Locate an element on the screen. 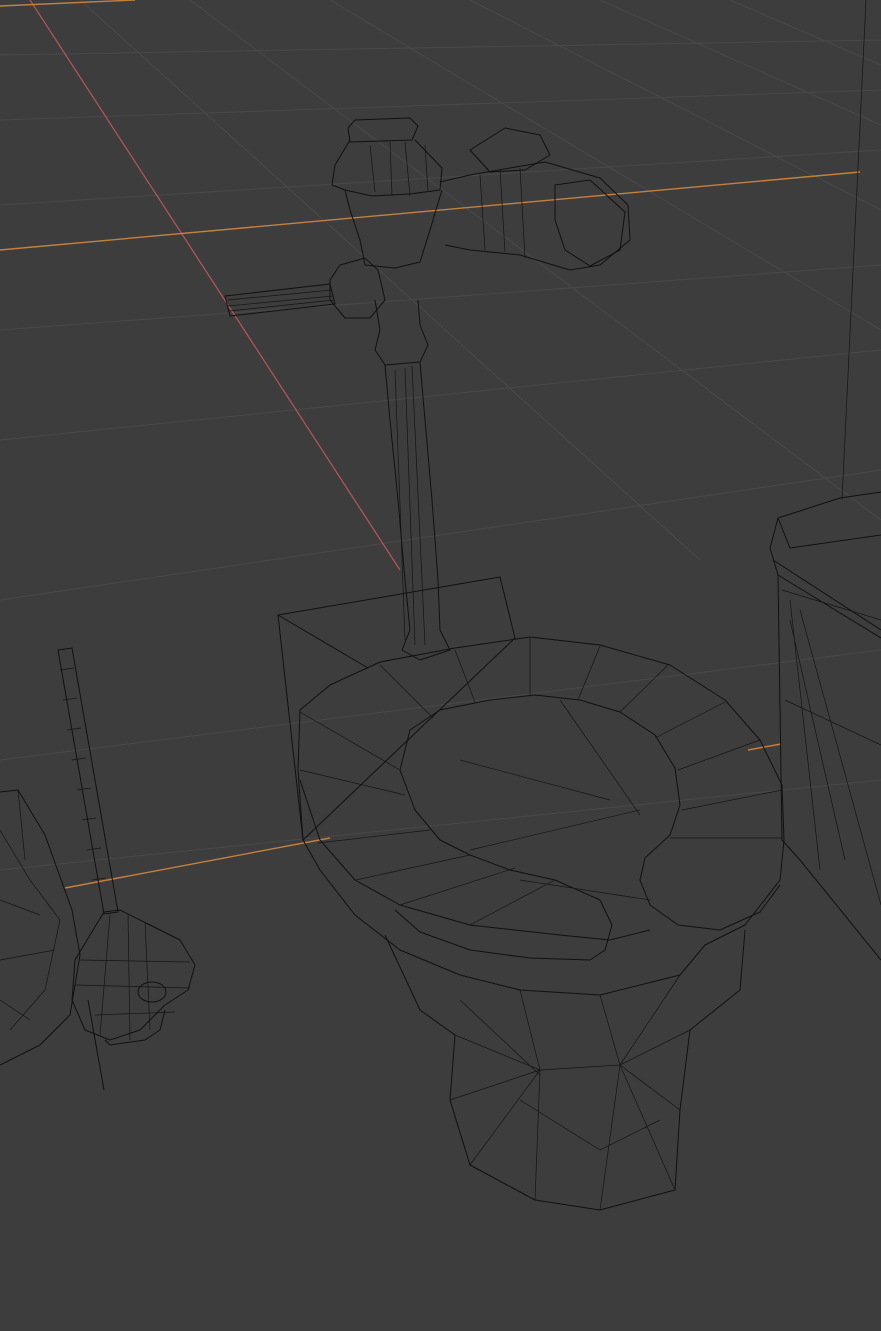 Image resolution: width=881 pixels, height=1331 pixels. sink-left-object is located at coordinates (40, 927).